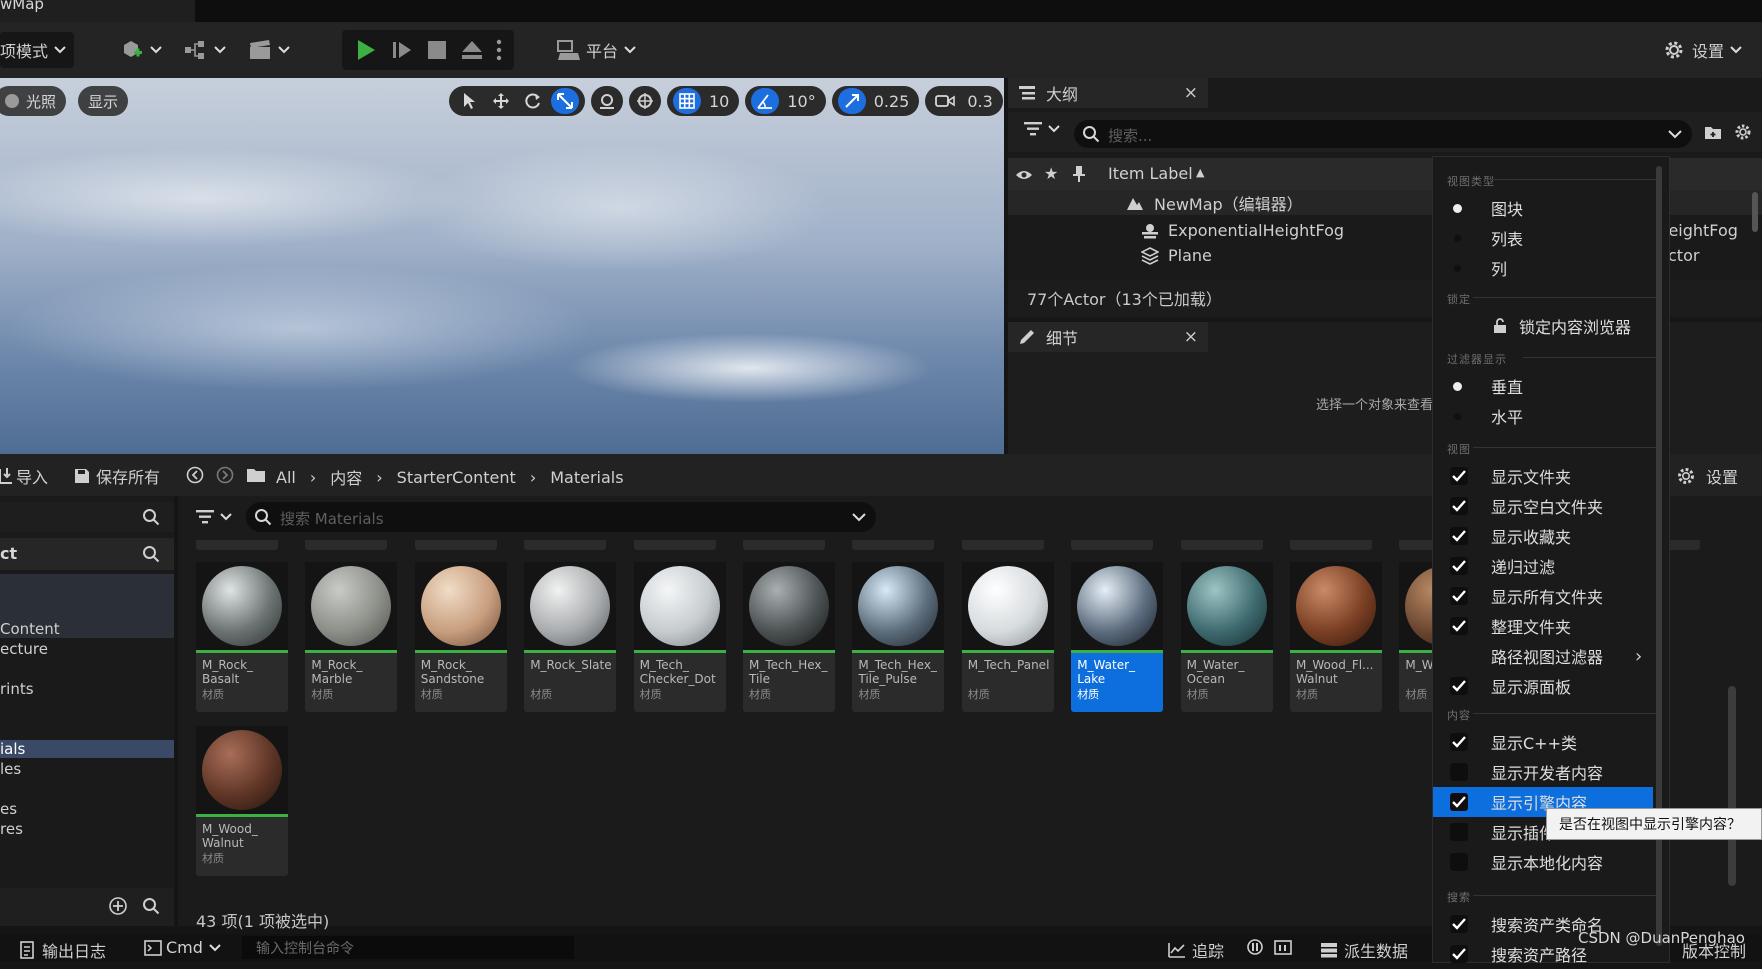  I want to click on asset-tile: M_Rock_ Marble 材质, so click(351, 637).